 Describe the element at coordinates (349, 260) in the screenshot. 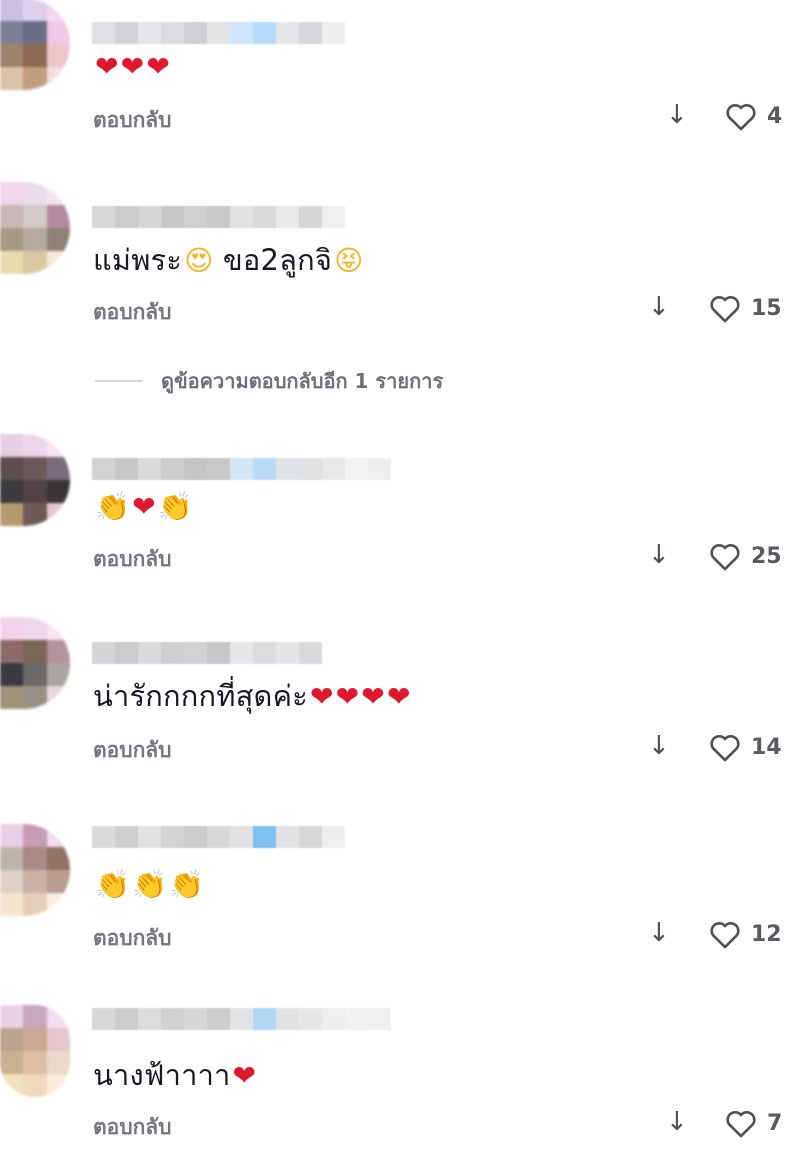

I see `squint-tongue-icon: 😝` at that location.